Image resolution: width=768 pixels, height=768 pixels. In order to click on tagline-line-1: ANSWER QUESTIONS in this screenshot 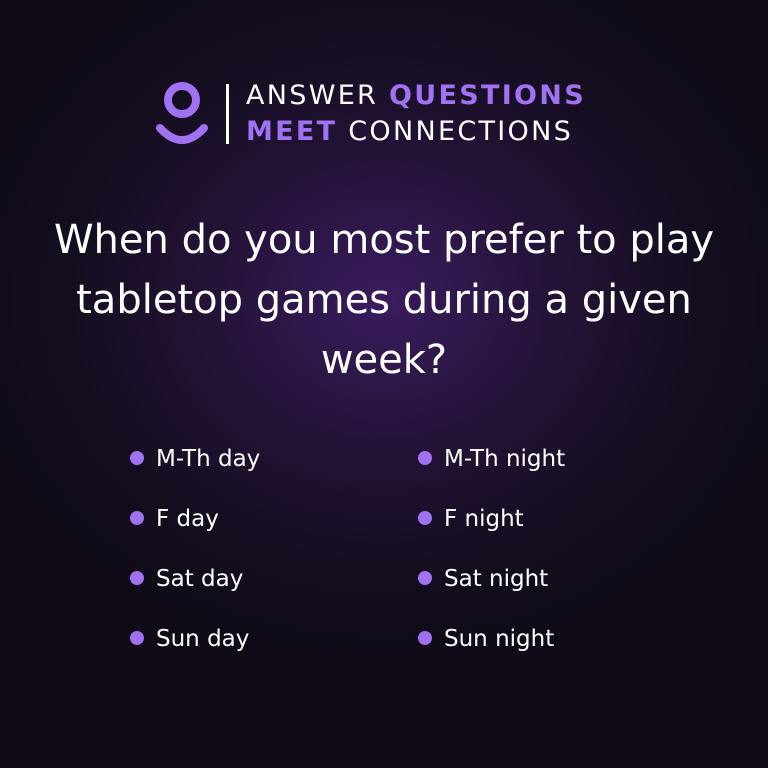, I will do `click(416, 96)`.